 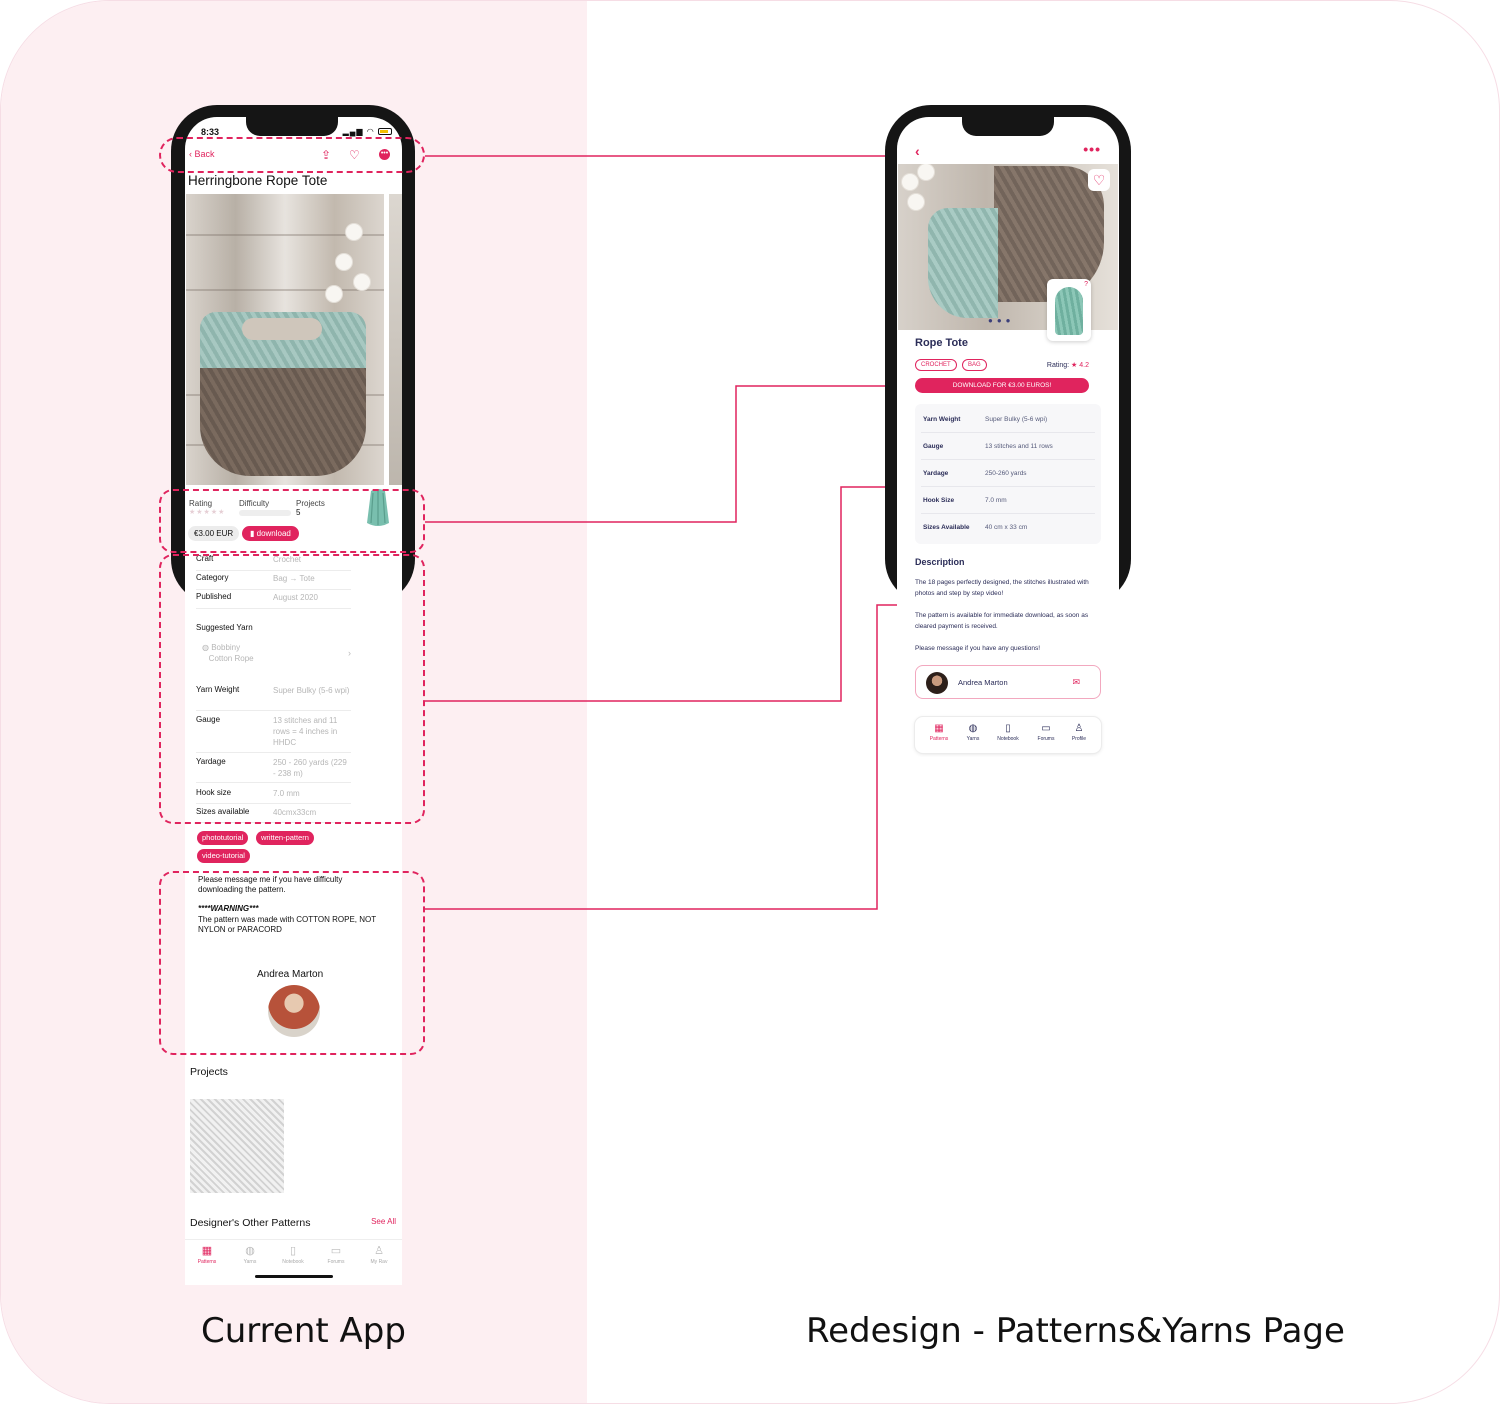 I want to click on tab-forums: ▭ Forums, so click(x=1046, y=732).